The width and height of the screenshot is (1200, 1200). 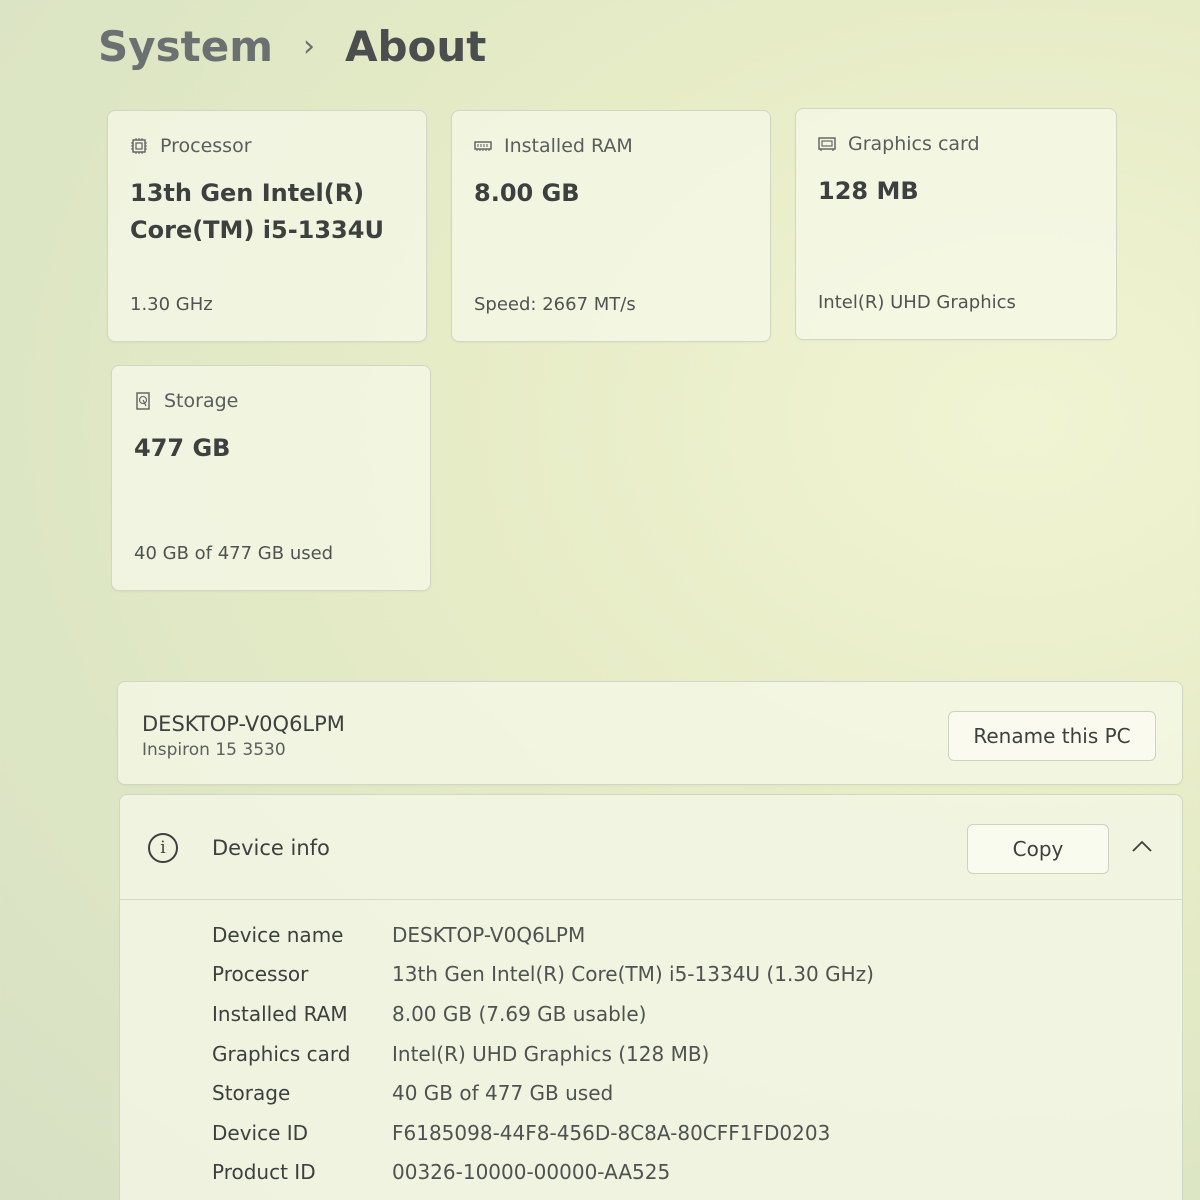 I want to click on spec-label: Product ID, so click(x=264, y=1172).